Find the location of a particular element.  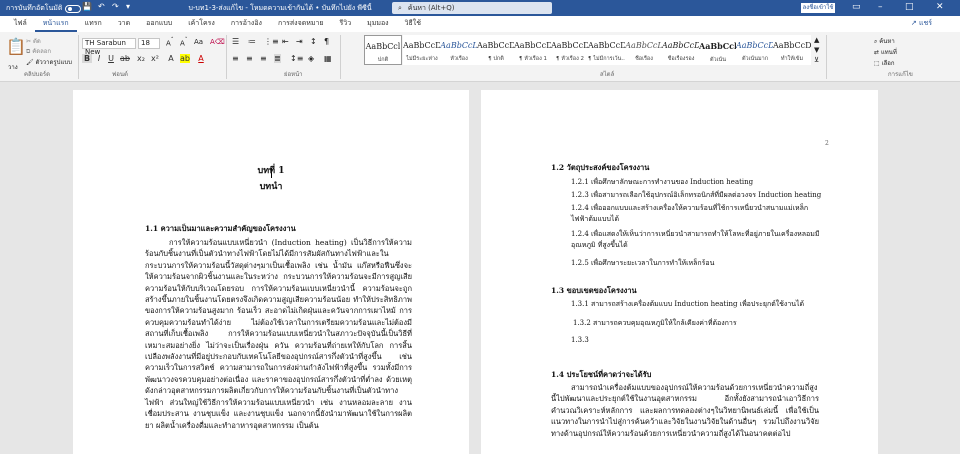

style-normal: AaBbCcl ปกติ is located at coordinates (383, 50).